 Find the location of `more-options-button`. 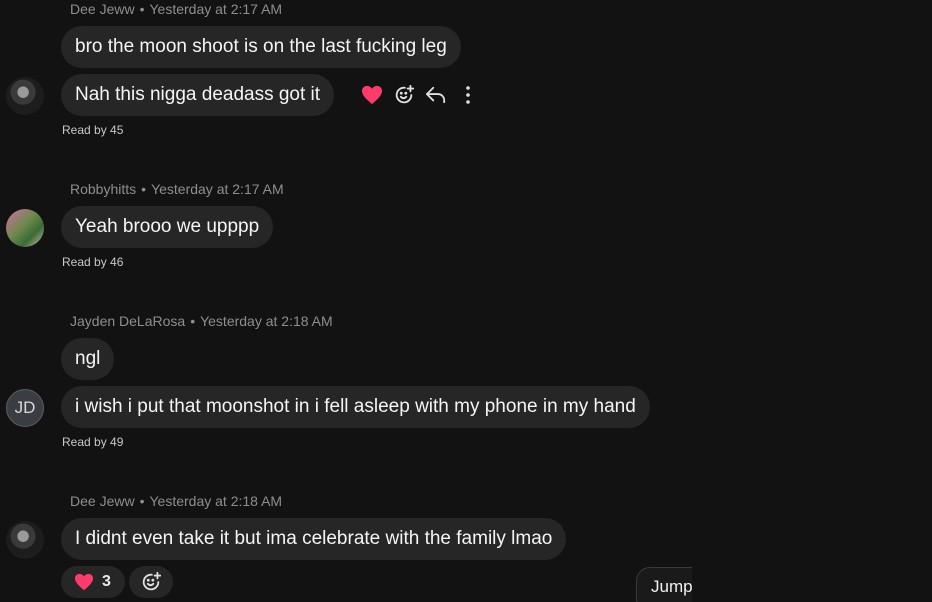

more-options-button is located at coordinates (468, 95).